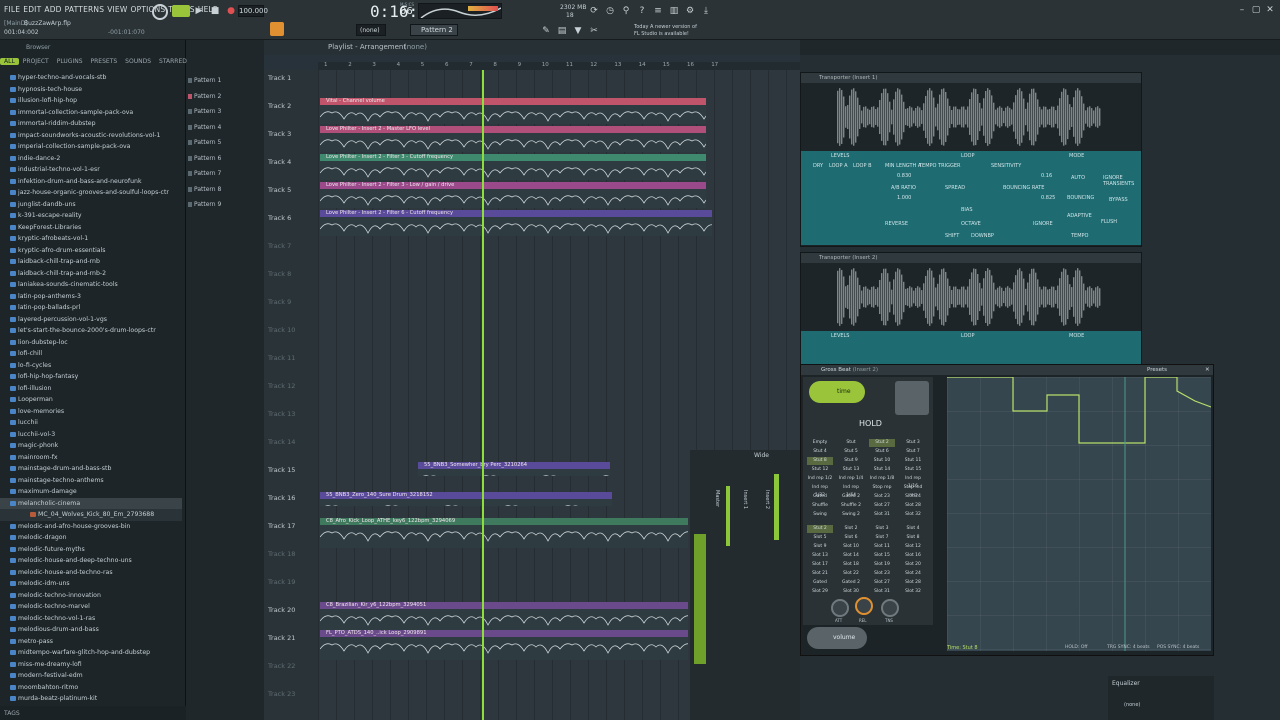 The image size is (1280, 720). What do you see at coordinates (820, 470) in the screenshot?
I see `preset-slot: Stut 12` at bounding box center [820, 470].